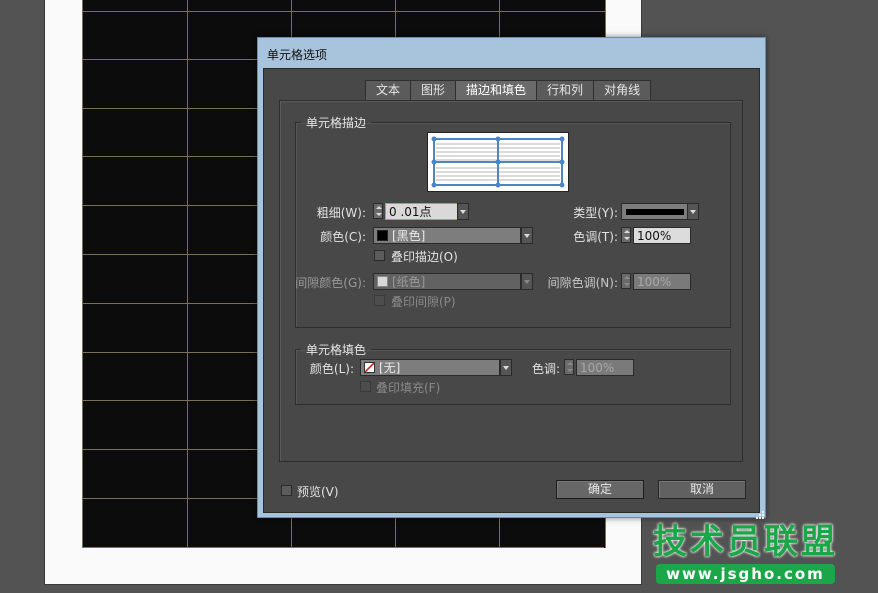 Image resolution: width=878 pixels, height=593 pixels. Describe the element at coordinates (378, 211) in the screenshot. I see `weight-stepper` at that location.